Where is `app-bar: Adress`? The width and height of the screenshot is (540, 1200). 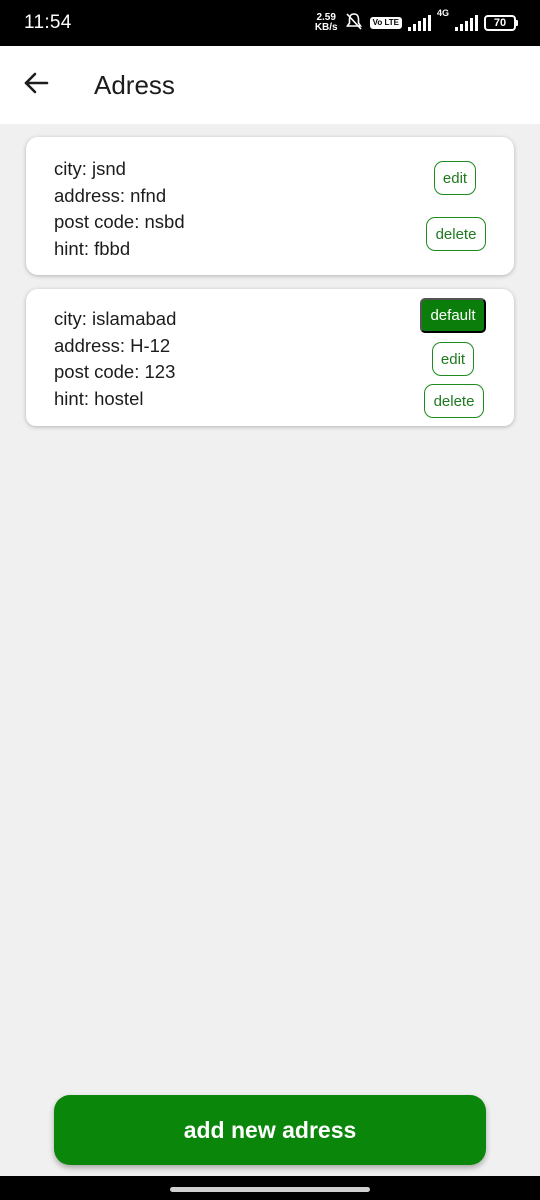 app-bar: Adress is located at coordinates (270, 85).